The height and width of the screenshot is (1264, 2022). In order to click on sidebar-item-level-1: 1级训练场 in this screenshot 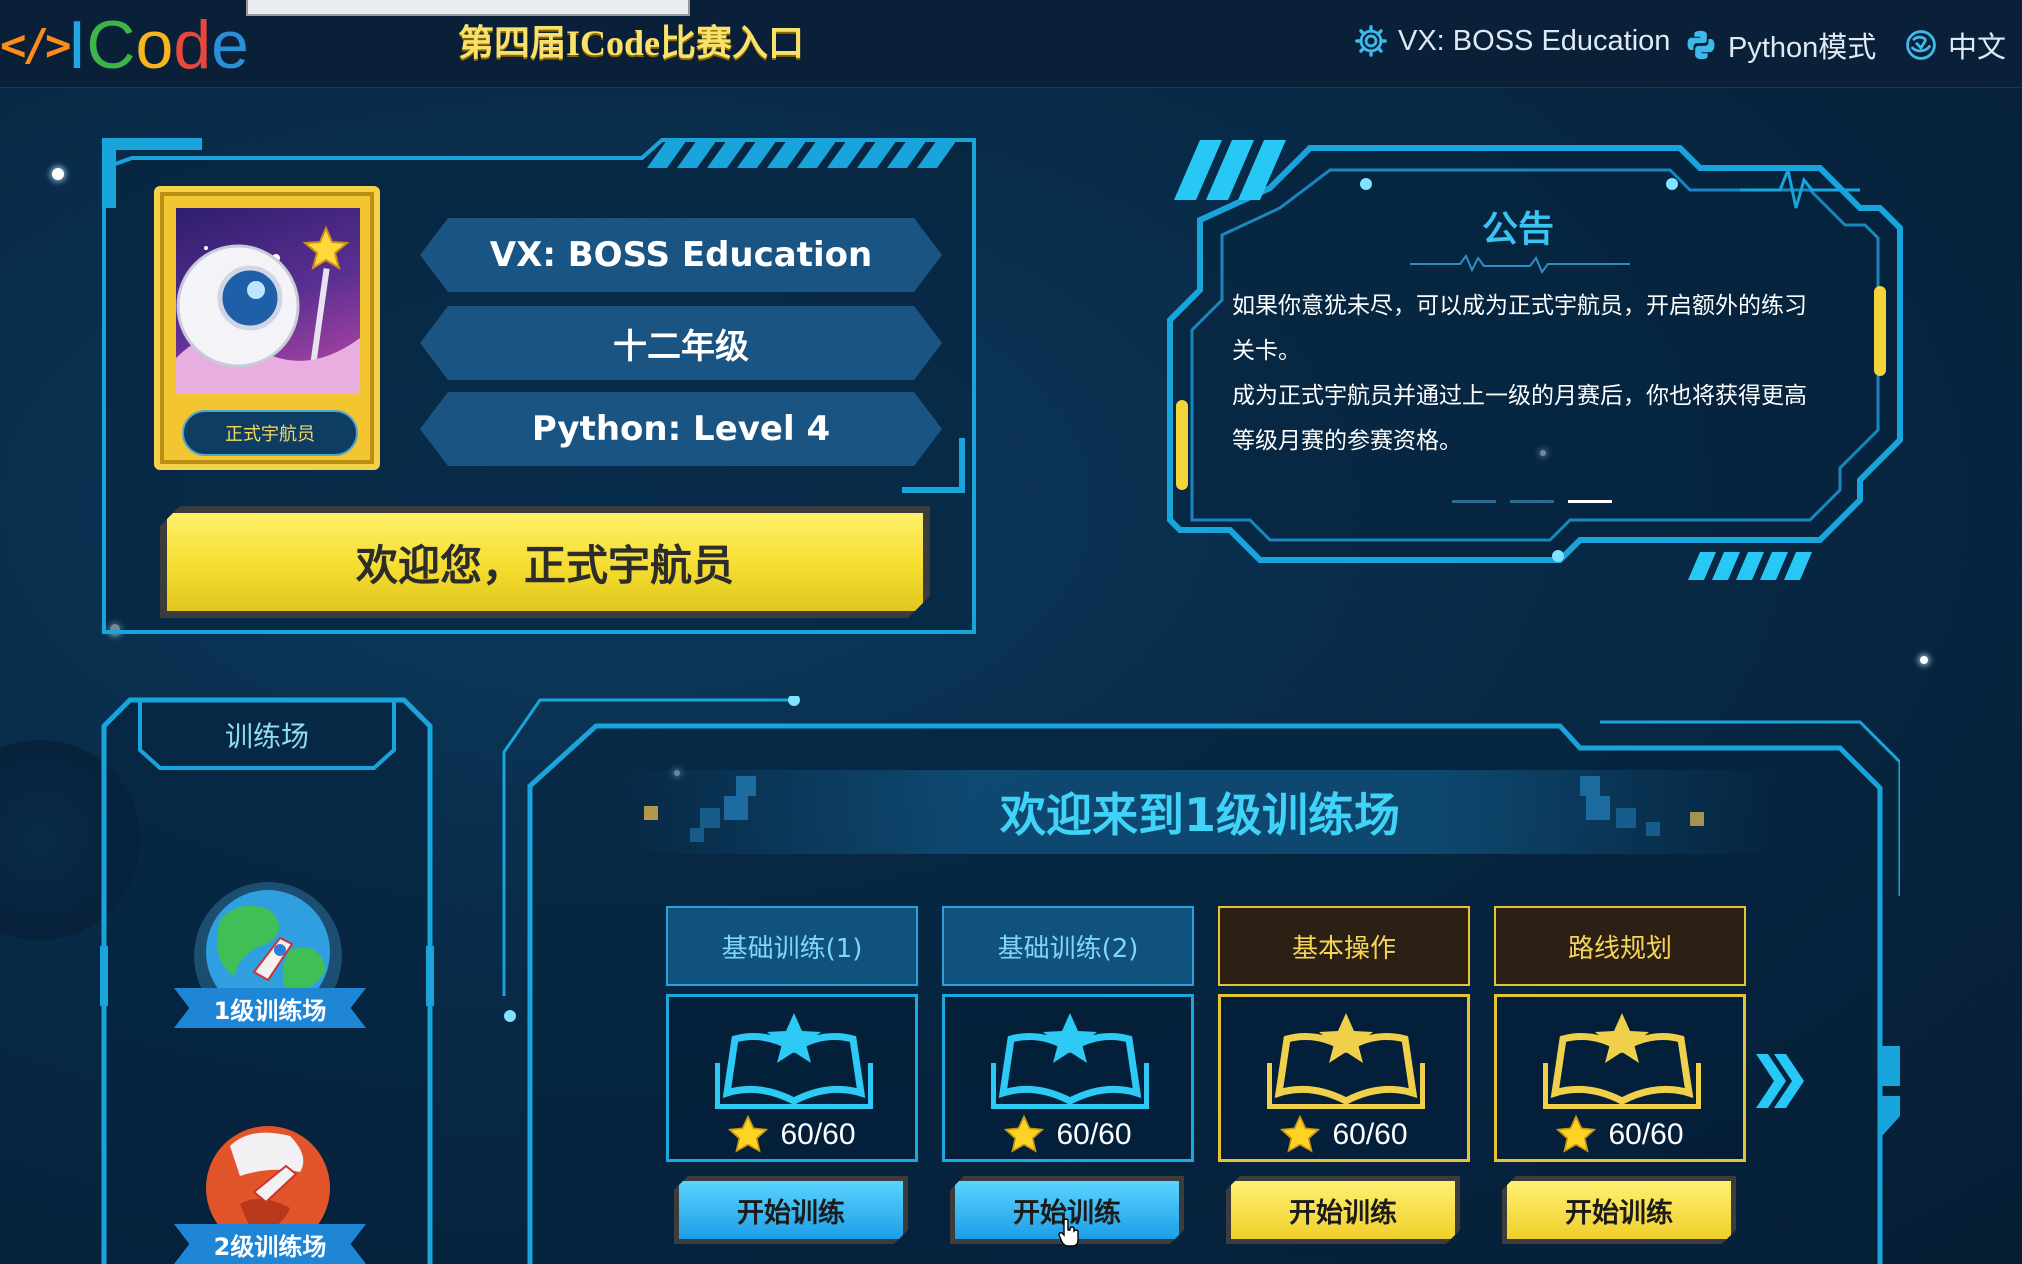, I will do `click(270, 960)`.